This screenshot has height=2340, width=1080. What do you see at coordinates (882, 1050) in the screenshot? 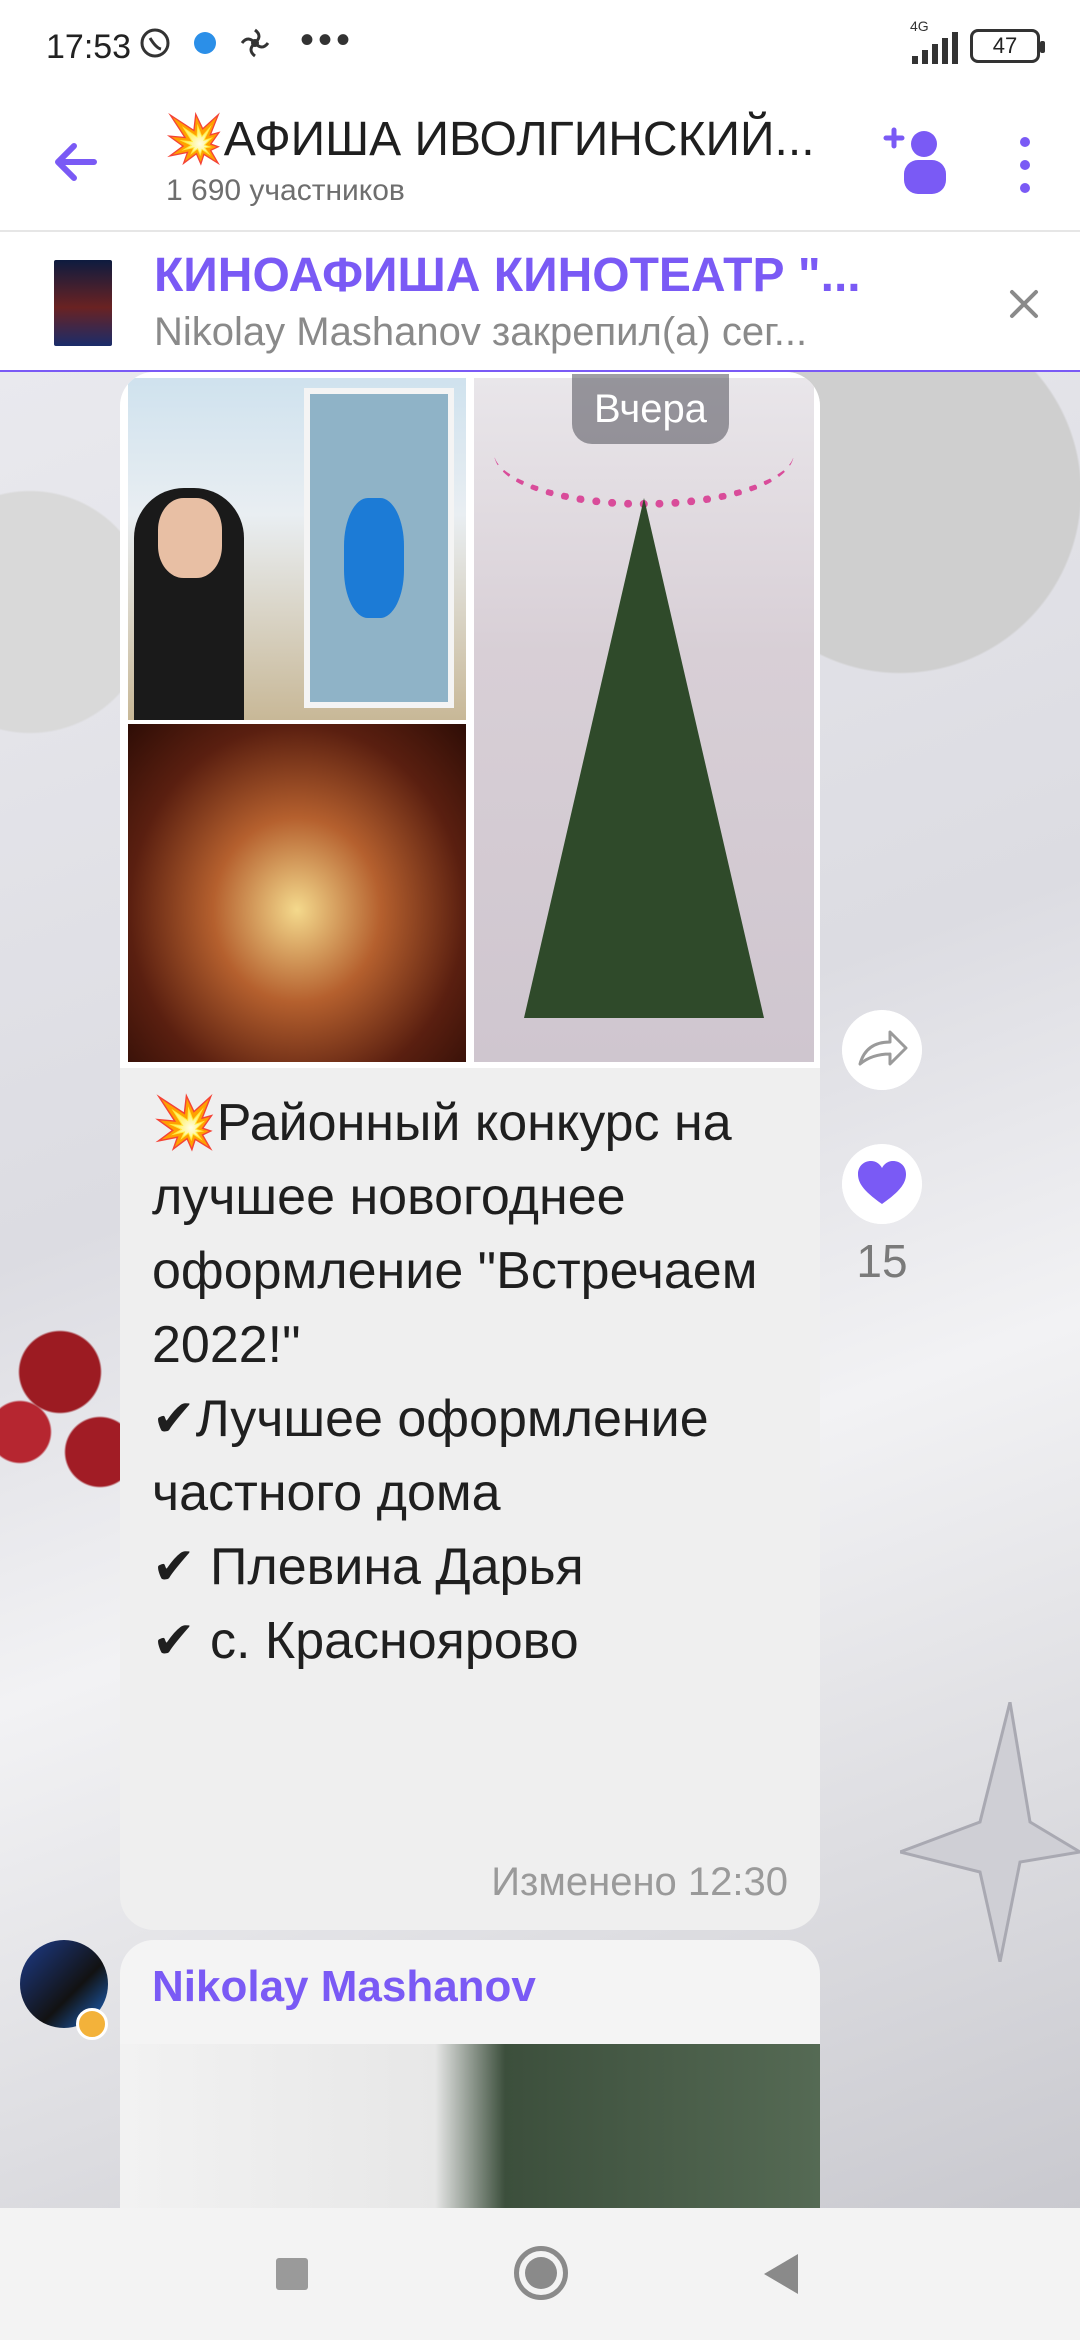
I see `share-icon` at bounding box center [882, 1050].